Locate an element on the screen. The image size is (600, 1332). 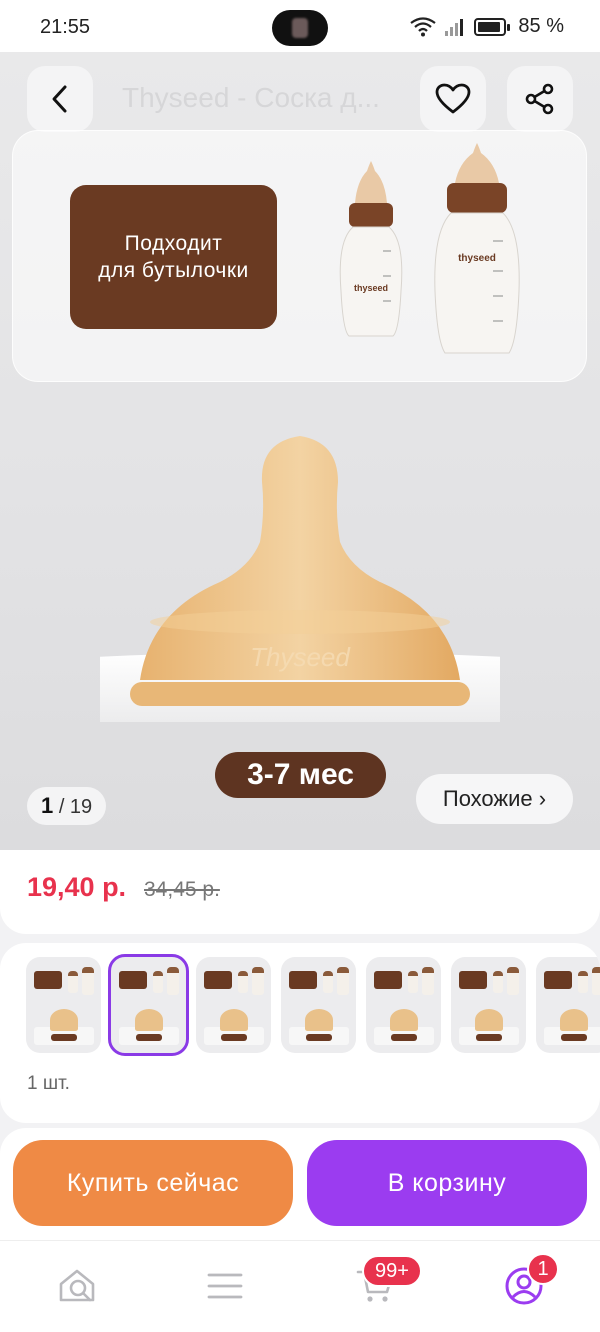
variant-thumbnails is located at coordinates (313, 1005).